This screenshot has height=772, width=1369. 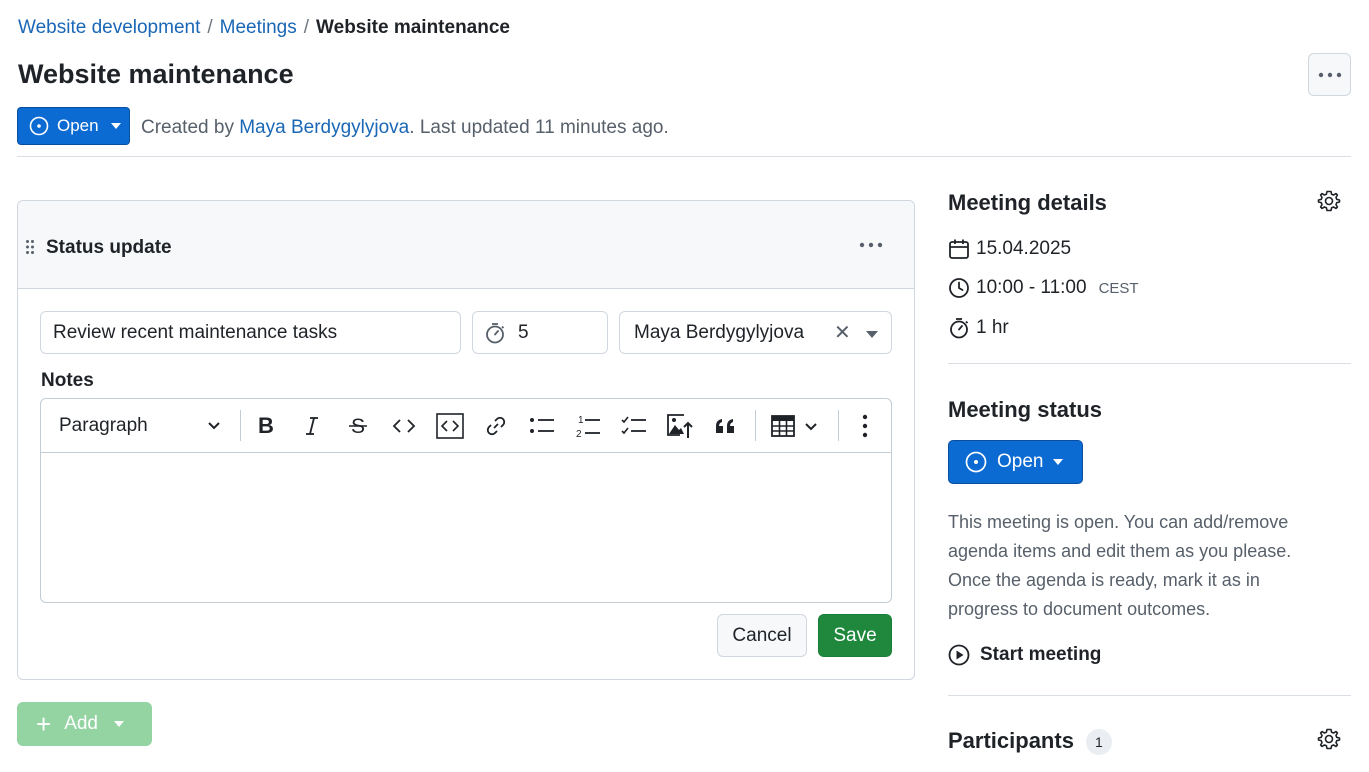 I want to click on more-tools-button, so click(x=865, y=426).